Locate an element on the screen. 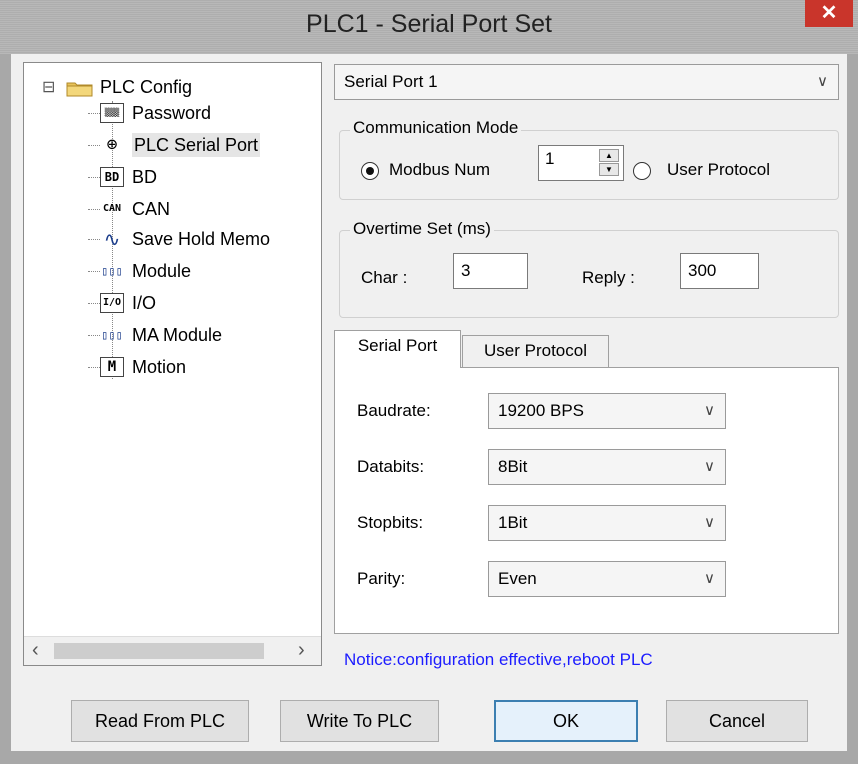 This screenshot has height=764, width=858. tab-serial-port: Serial Port is located at coordinates (397, 349).